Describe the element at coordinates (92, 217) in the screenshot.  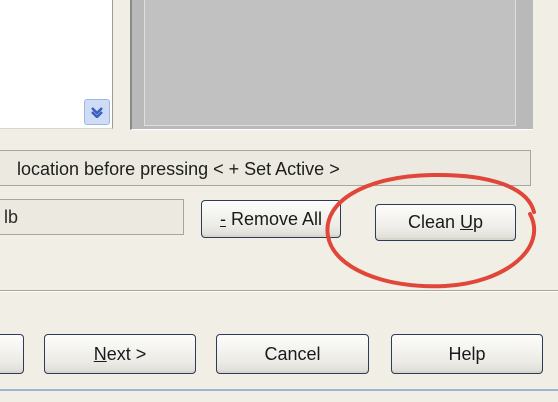
I see `name-field: lb` at that location.